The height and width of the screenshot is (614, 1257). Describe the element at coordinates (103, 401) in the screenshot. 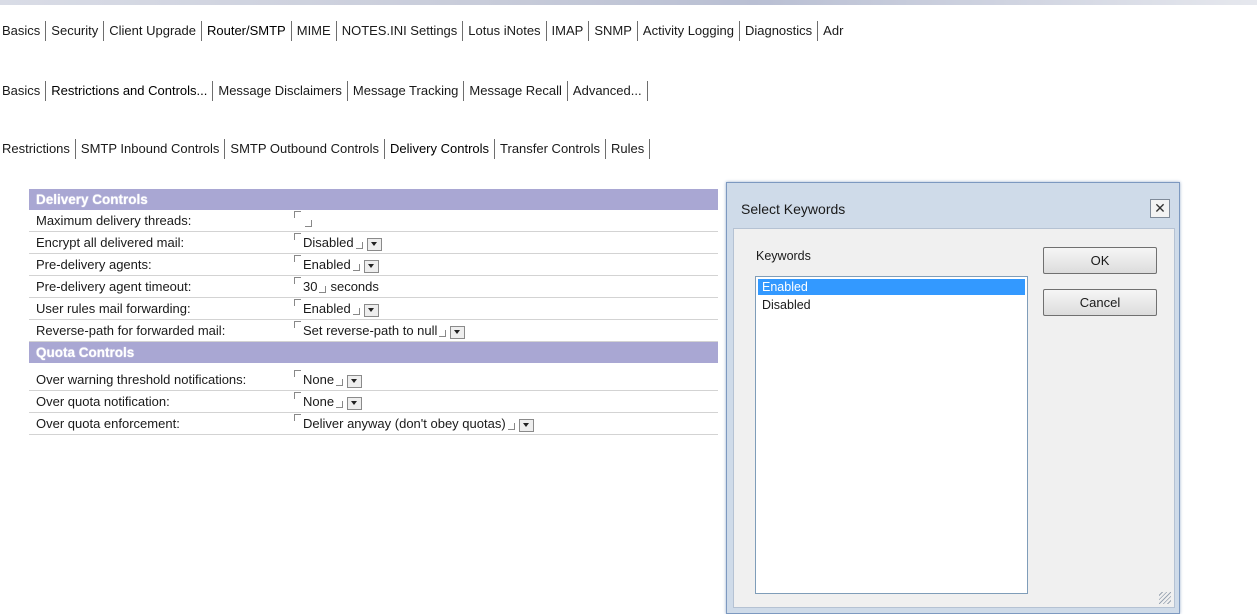

I see `setting-label: Over quota notification:` at that location.